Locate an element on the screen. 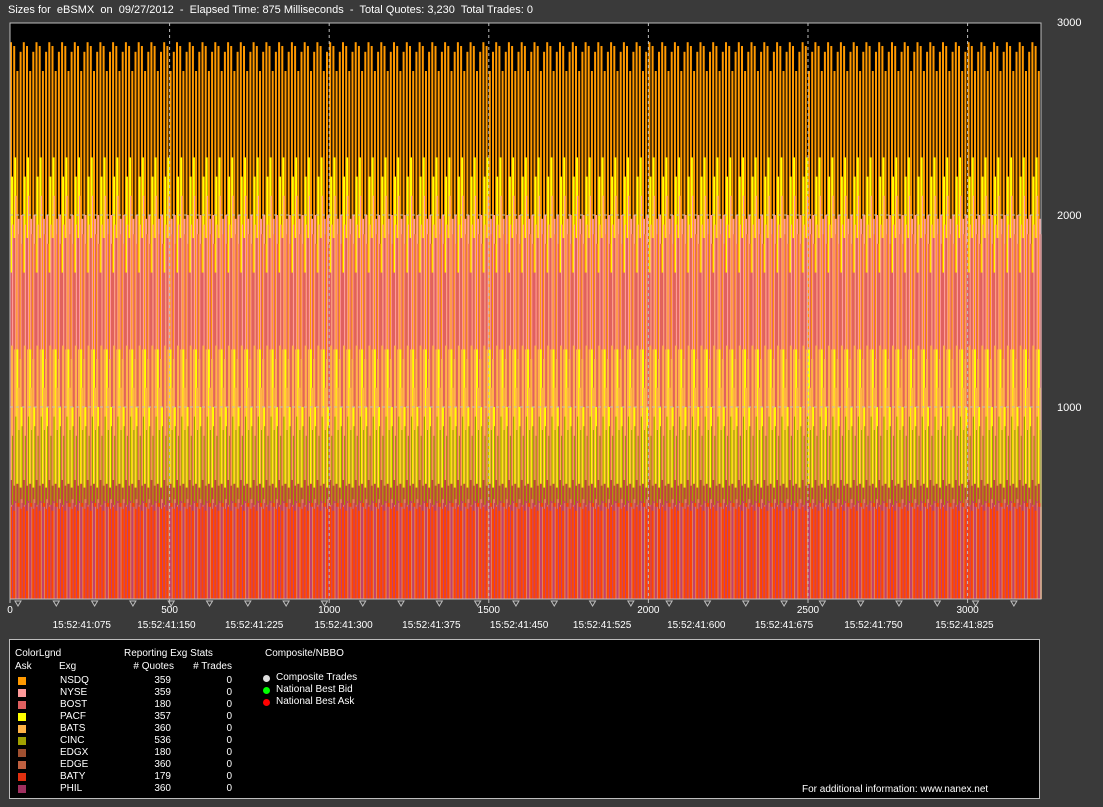 The height and width of the screenshot is (807, 1103). legend-exg-name: NSDQ is located at coordinates (74, 680).